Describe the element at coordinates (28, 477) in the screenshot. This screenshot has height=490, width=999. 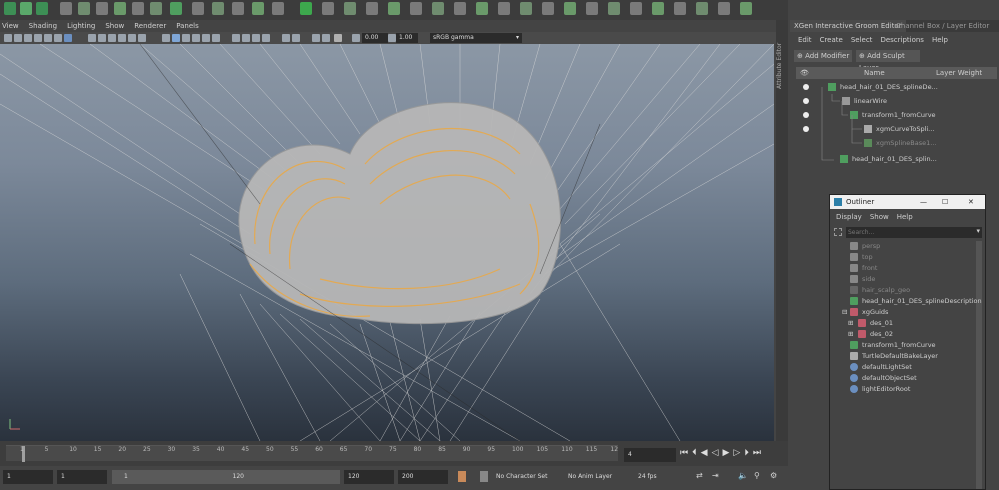
I see `start-time-field: 1` at that location.